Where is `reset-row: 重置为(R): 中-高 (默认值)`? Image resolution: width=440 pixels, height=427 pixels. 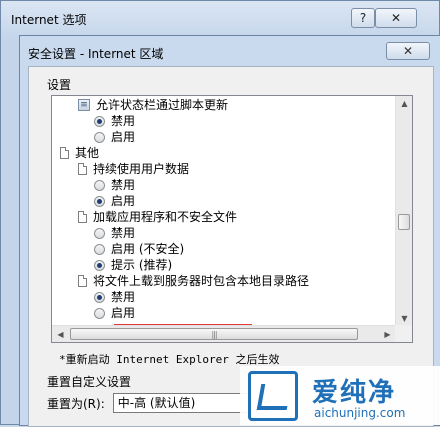
reset-row: 重置为(R): 中-高 (默认值) is located at coordinates (150, 403).